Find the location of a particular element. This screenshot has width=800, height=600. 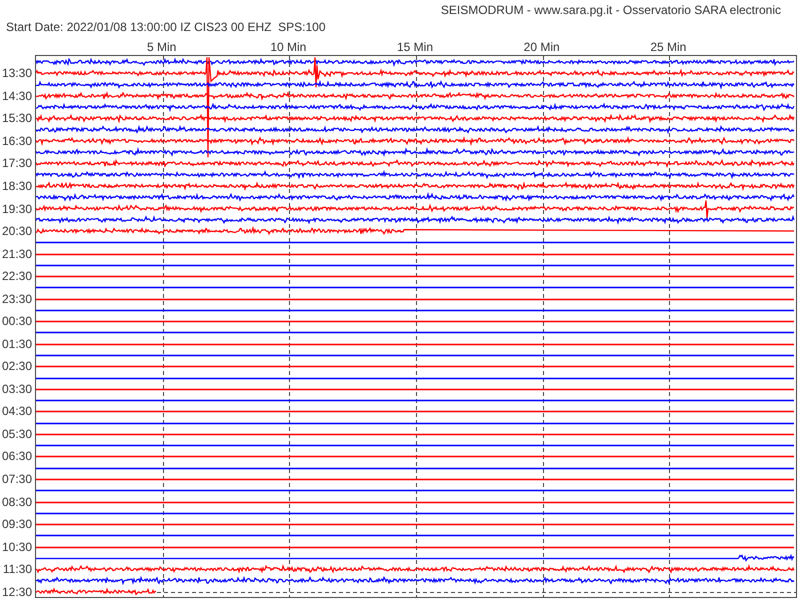

time-label: 09:30 is located at coordinates (17, 524).